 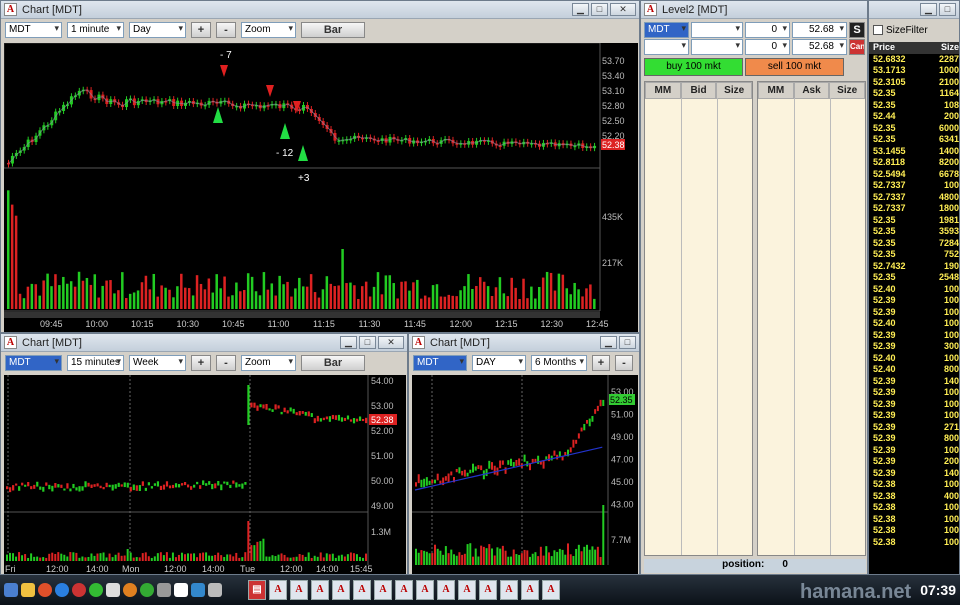 I want to click on period-select: Week, so click(x=157, y=363).